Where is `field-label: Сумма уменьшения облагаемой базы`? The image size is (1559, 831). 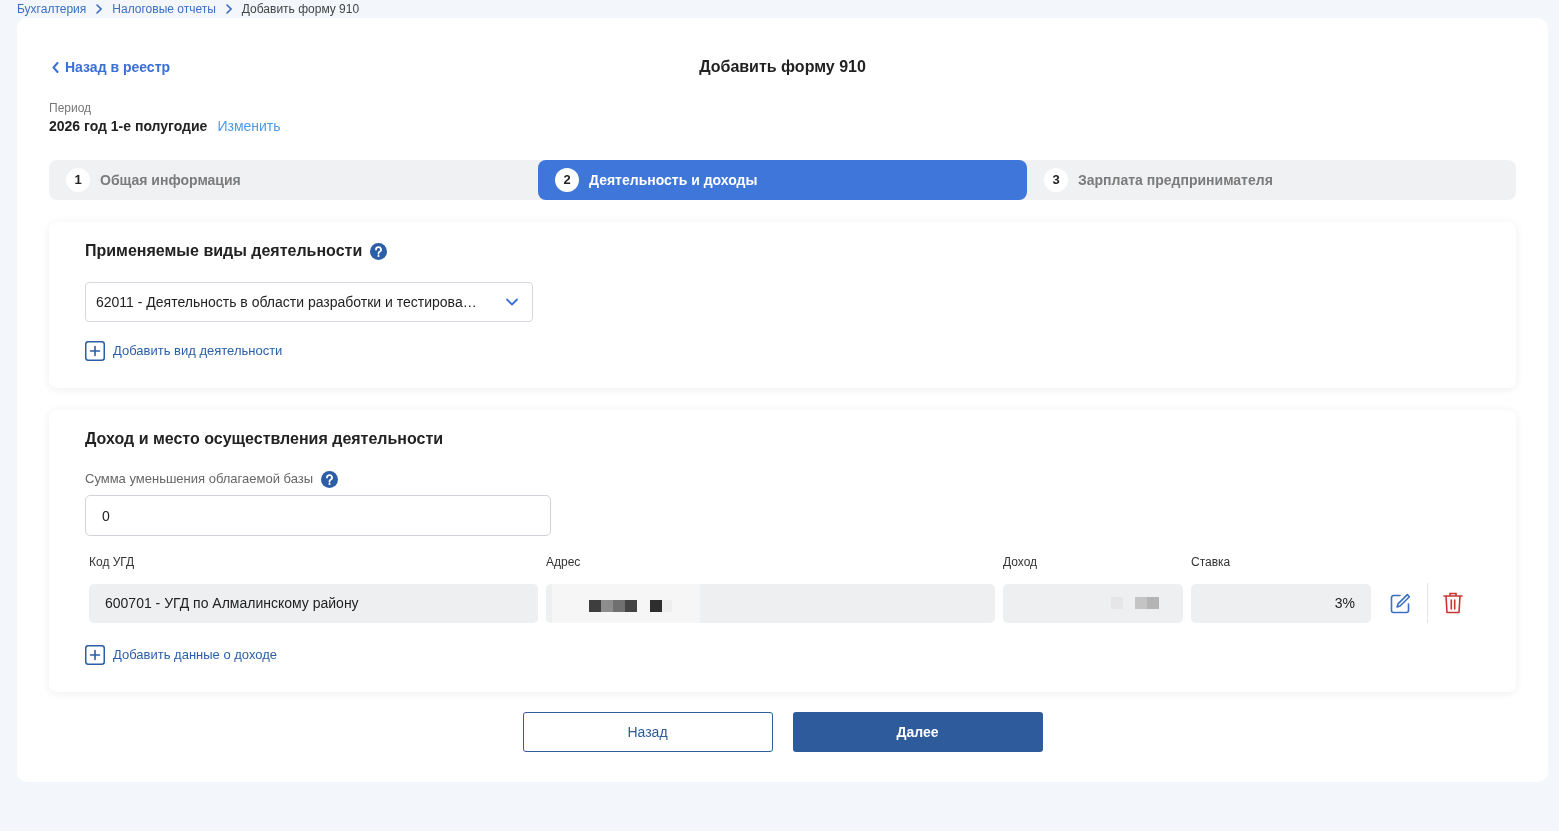
field-label: Сумма уменьшения облагаемой базы is located at coordinates (199, 479).